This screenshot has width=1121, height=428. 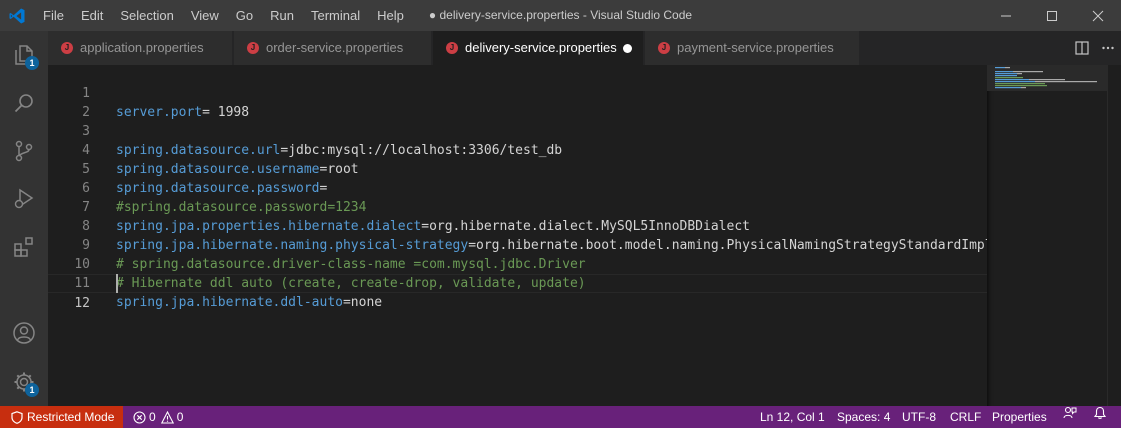 What do you see at coordinates (335, 15) in the screenshot?
I see `menu-terminal: Terminal` at bounding box center [335, 15].